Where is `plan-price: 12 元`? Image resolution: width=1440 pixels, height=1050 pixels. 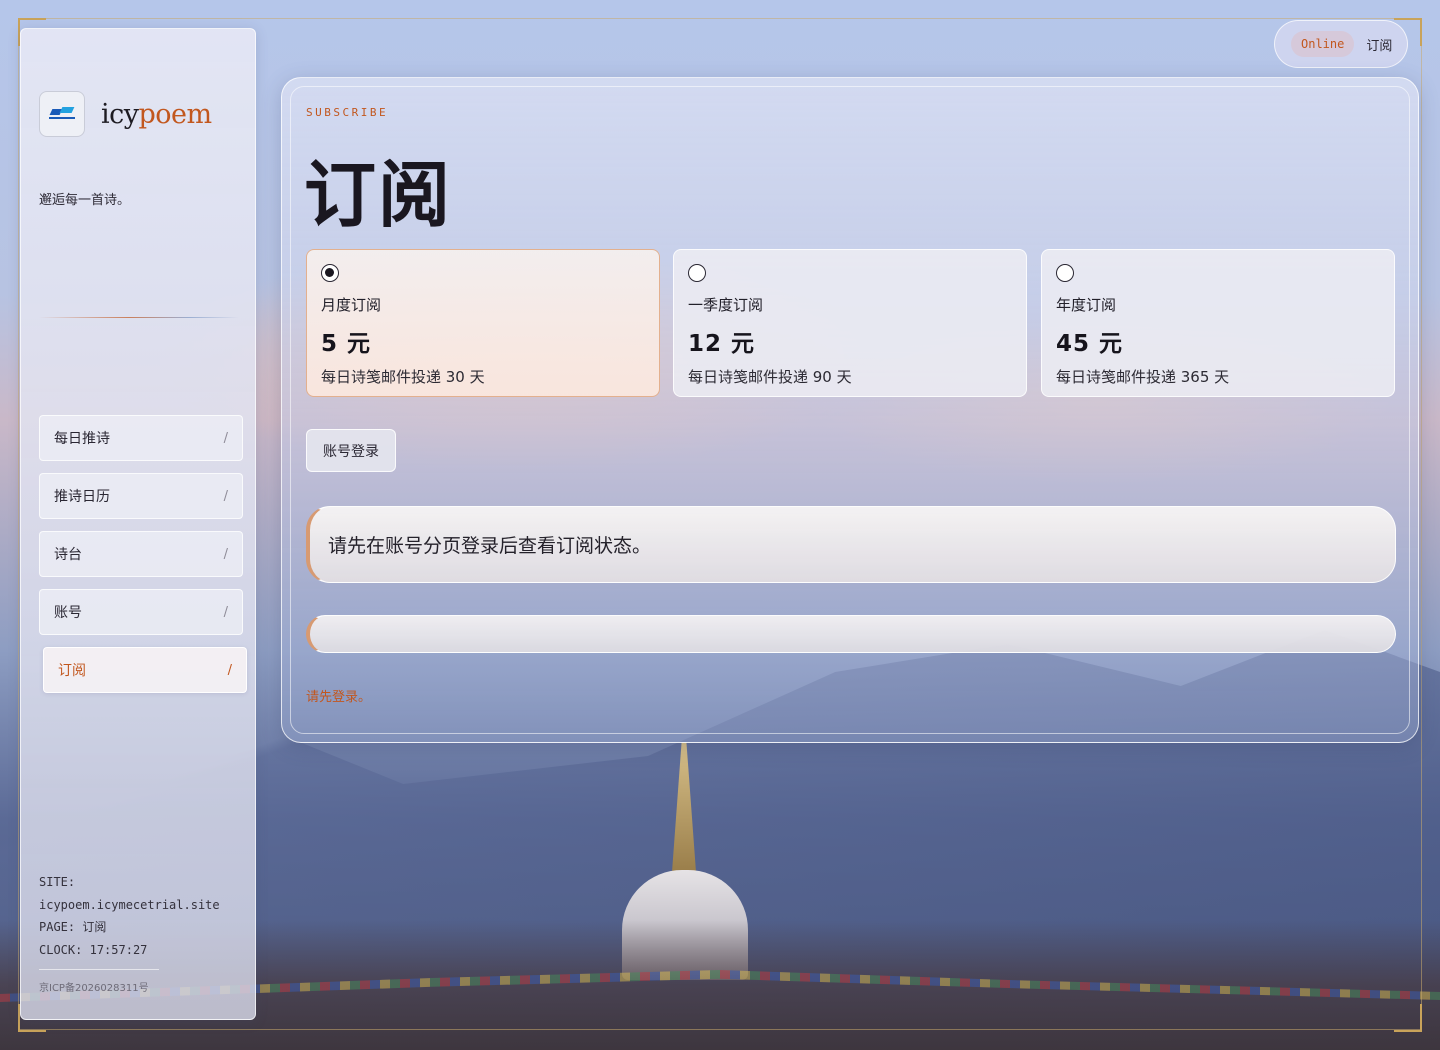
plan-price: 12 元 is located at coordinates (722, 344).